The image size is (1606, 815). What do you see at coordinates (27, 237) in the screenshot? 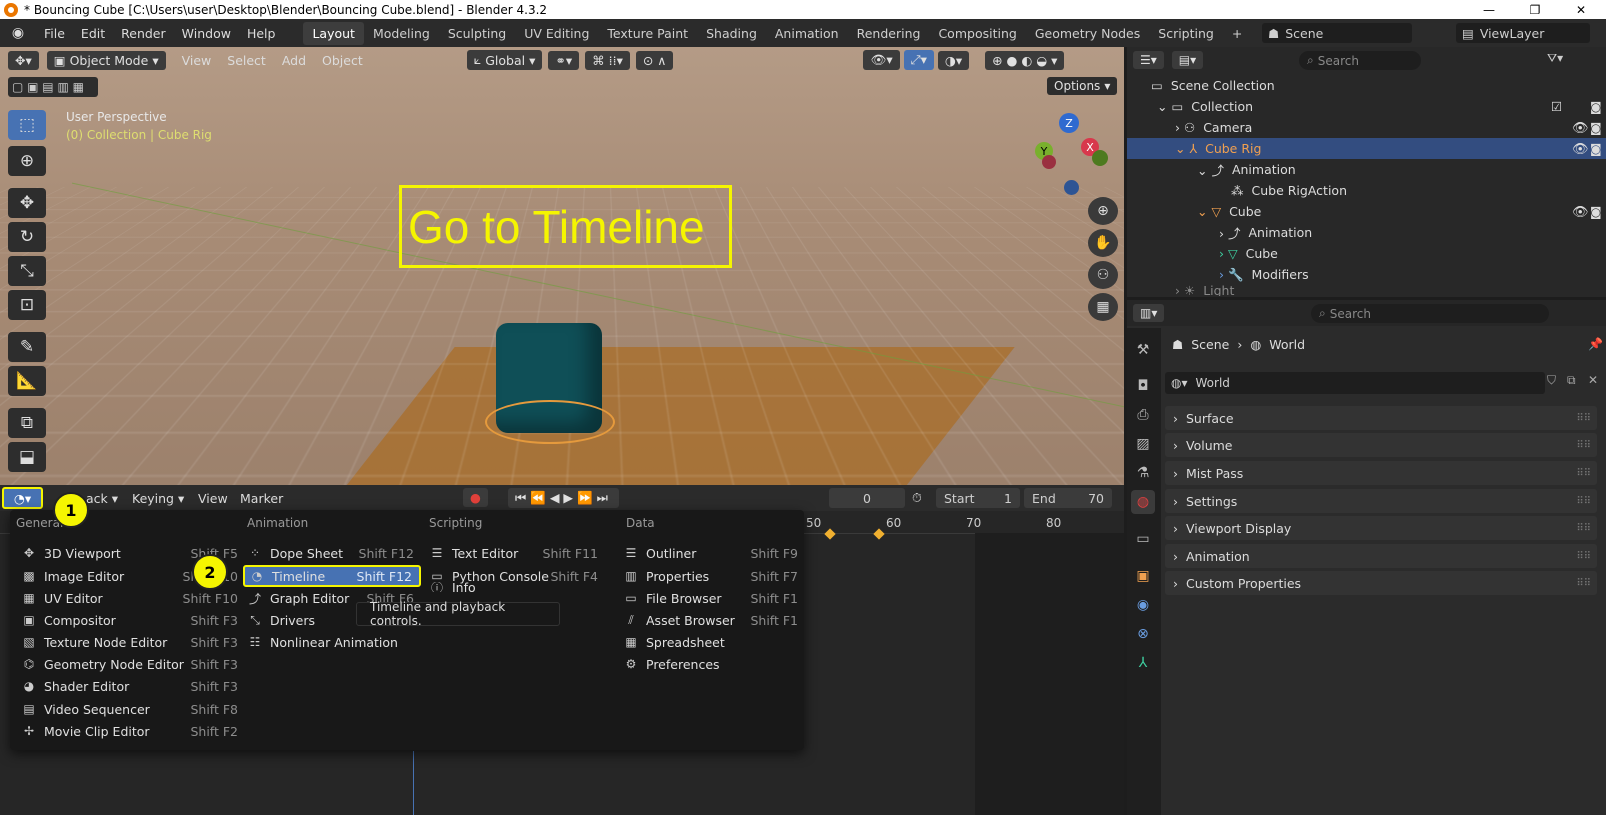
I see `rotate-tool: ↻` at bounding box center [27, 237].